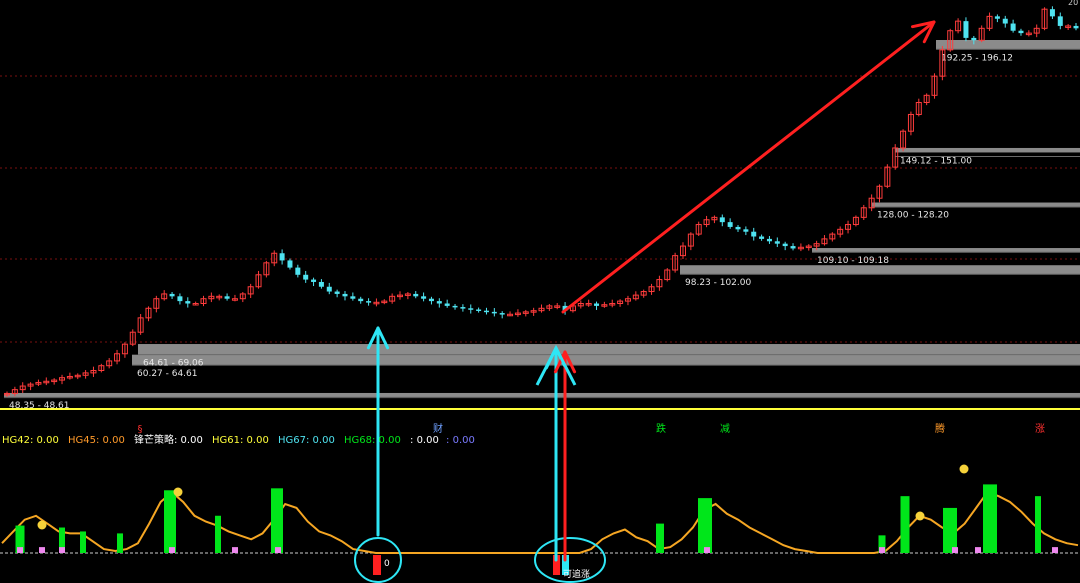  Describe the element at coordinates (96, 440) in the screenshot. I see `indicator-hg45: HG45: 0.00` at that location.